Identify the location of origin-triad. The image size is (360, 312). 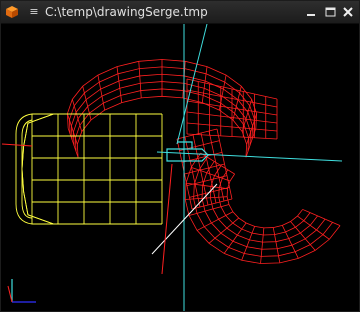
(21, 291).